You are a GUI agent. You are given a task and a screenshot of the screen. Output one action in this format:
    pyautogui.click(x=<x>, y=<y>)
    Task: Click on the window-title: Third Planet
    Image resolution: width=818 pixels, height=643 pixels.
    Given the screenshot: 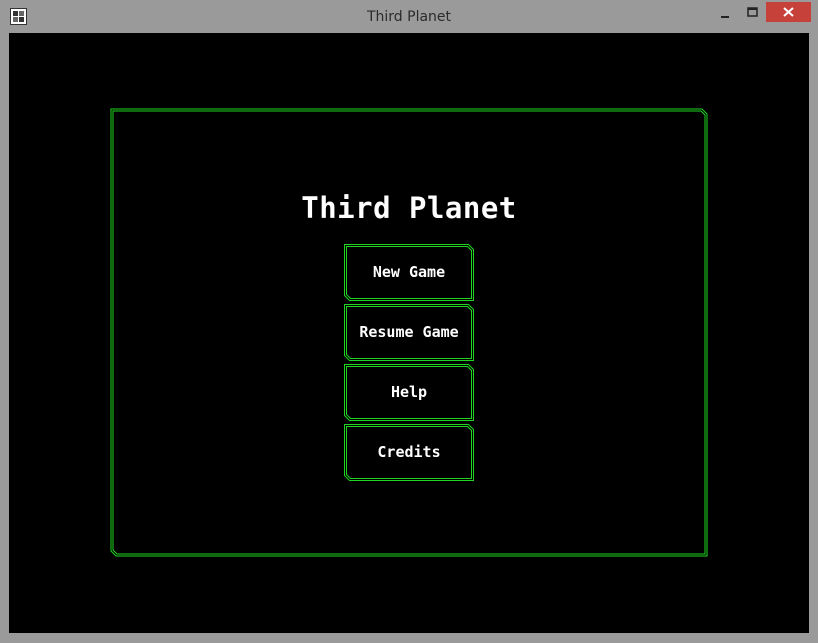 What is the action you would take?
    pyautogui.click(x=409, y=17)
    